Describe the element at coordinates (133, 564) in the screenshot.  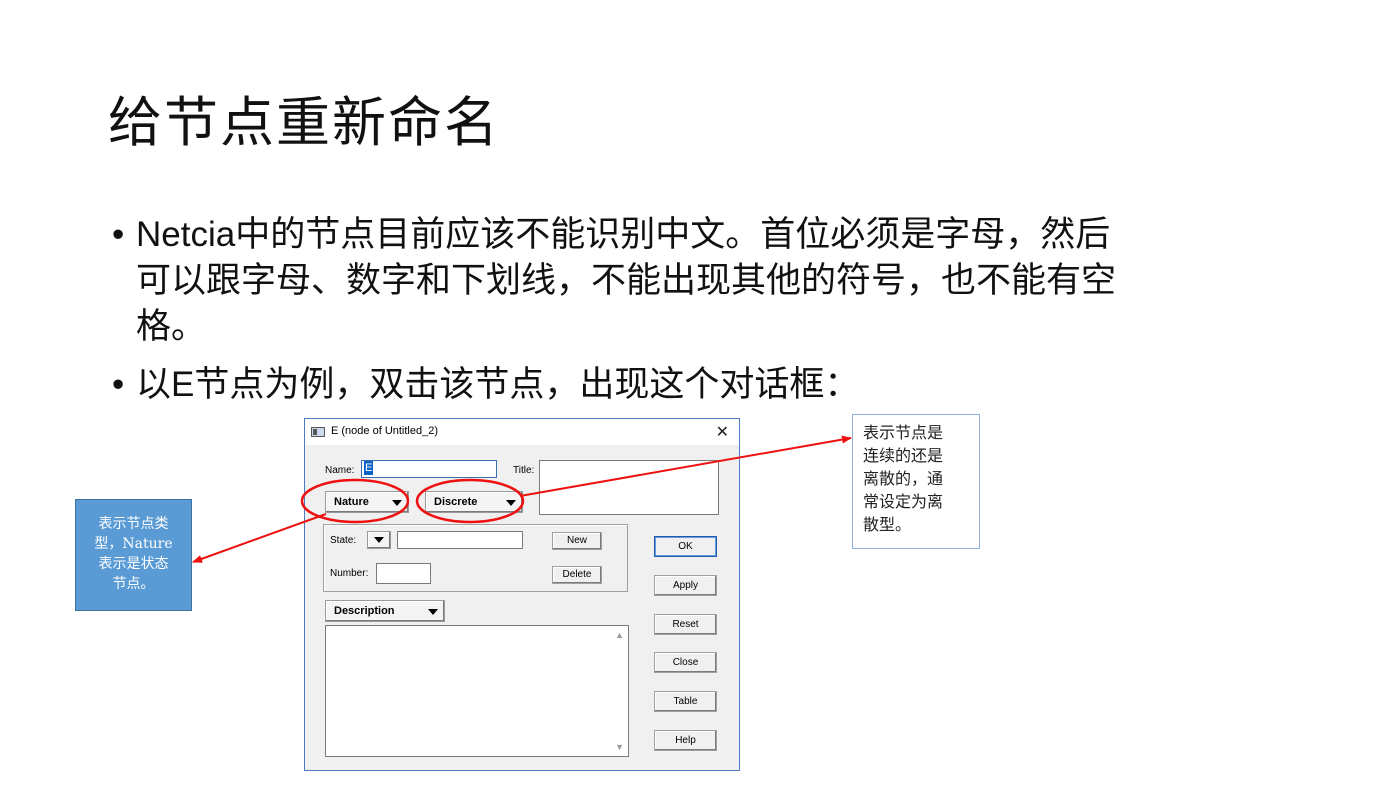
I see `callout-line: 表示是状态` at that location.